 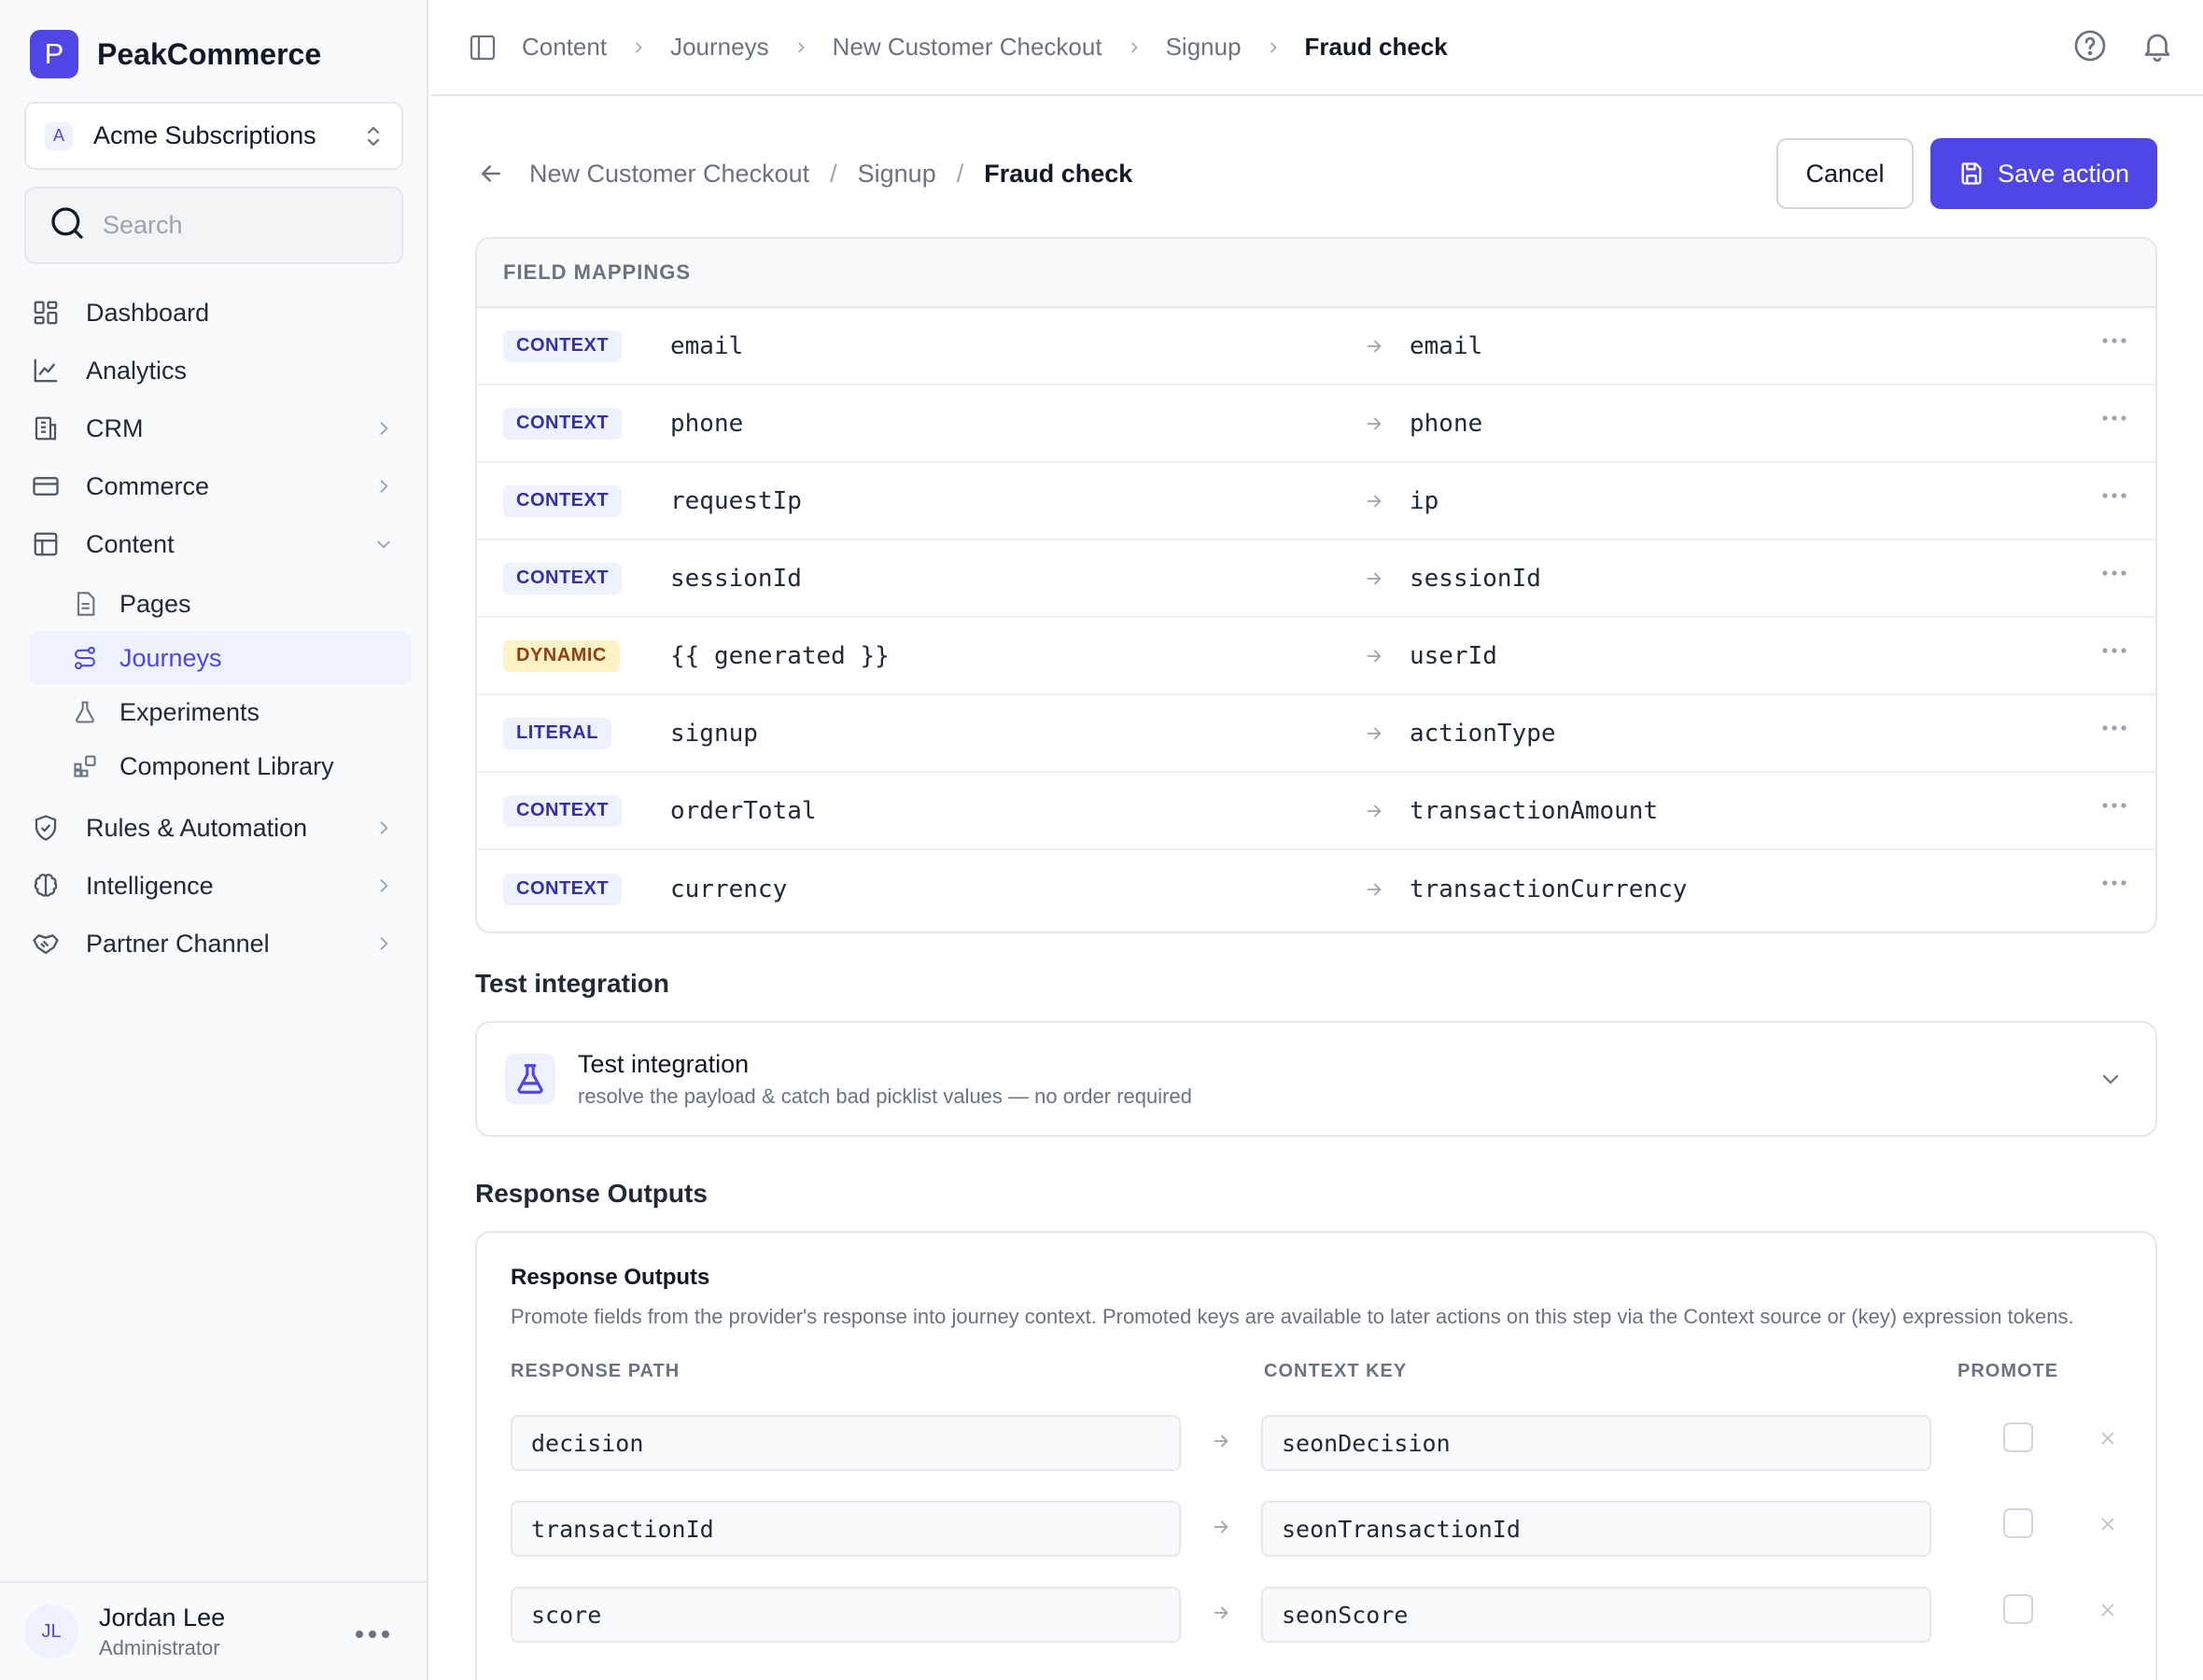 What do you see at coordinates (221, 544) in the screenshot?
I see `nav-item-content: Content` at bounding box center [221, 544].